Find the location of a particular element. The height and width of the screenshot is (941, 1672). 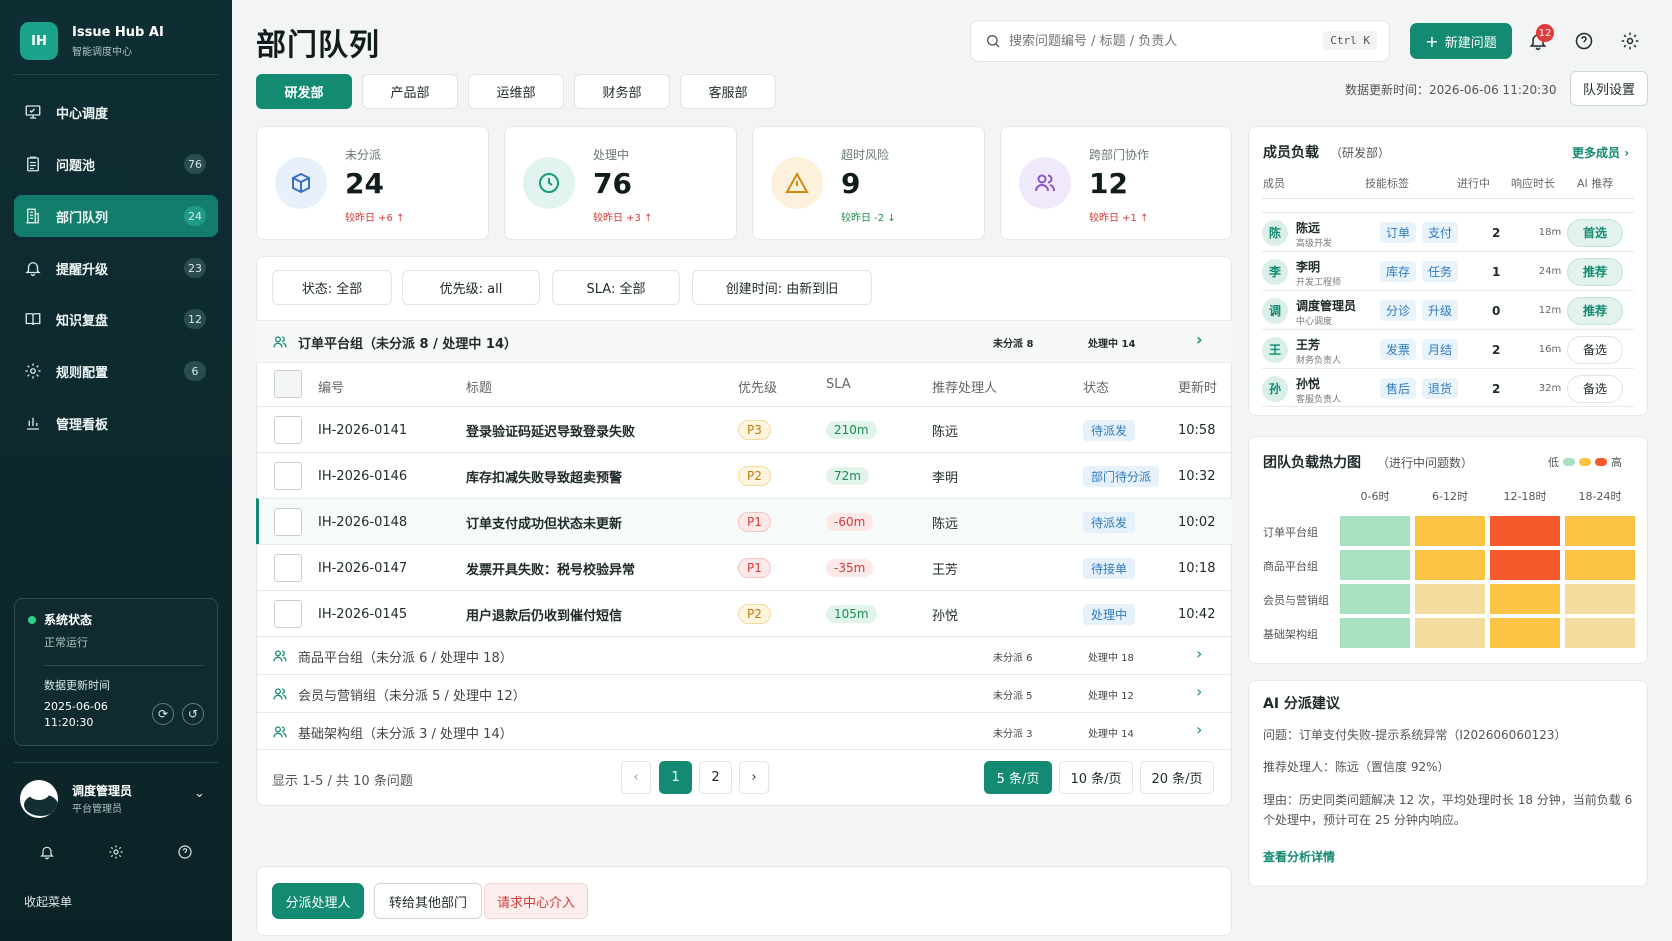

column-header: 状态 is located at coordinates (1096, 386).